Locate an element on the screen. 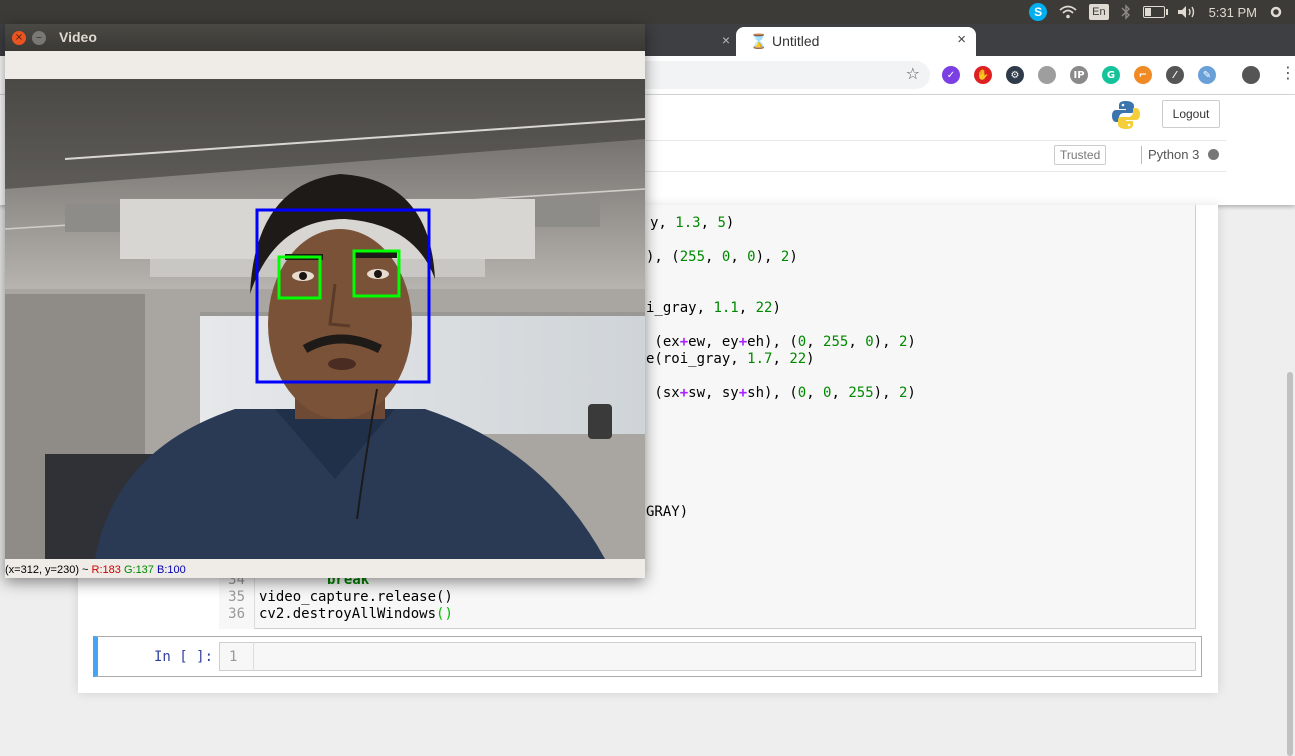  battery-icon is located at coordinates (1155, 12).